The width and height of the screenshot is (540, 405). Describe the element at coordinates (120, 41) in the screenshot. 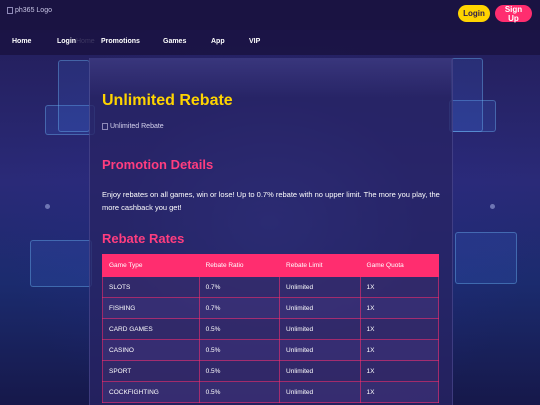

I see `nav-item-promotions: Promotions` at that location.